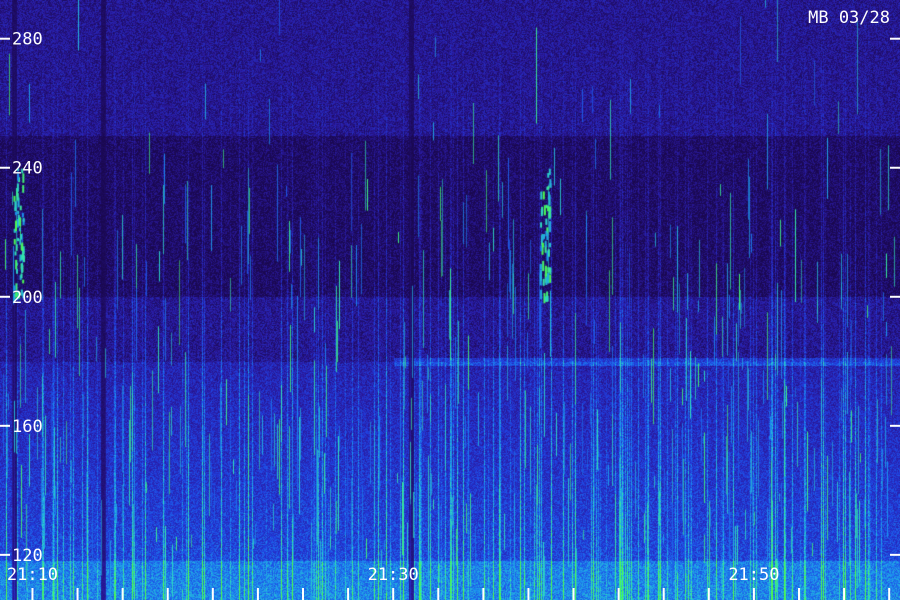 Image resolution: width=900 pixels, height=600 pixels. I want to click on x-tick-label: 21:30, so click(393, 575).